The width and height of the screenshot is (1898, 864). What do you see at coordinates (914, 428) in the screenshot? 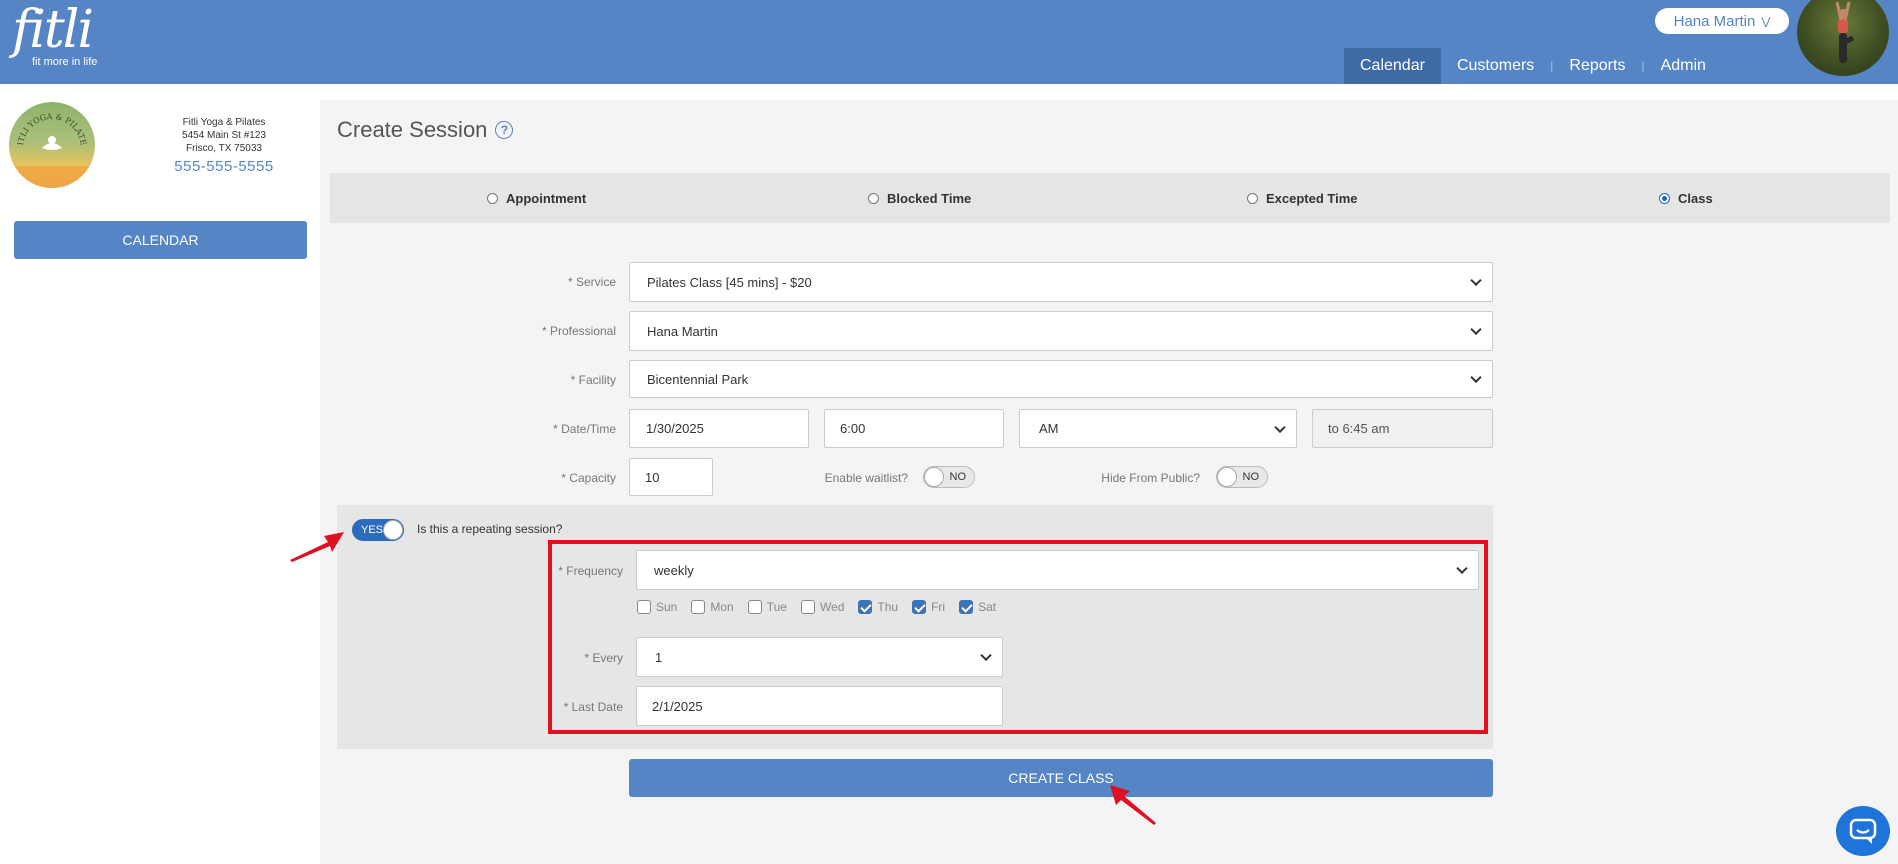
I see `time-input: 6:00` at bounding box center [914, 428].